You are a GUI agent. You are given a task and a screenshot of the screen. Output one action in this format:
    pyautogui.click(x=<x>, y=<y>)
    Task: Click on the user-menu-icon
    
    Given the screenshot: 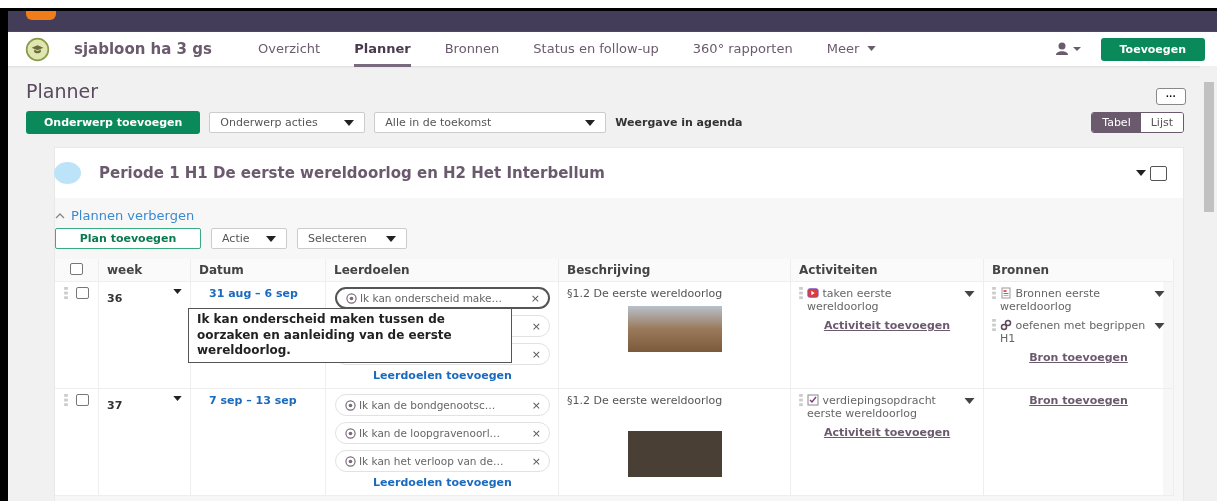 What is the action you would take?
    pyautogui.click(x=1068, y=49)
    